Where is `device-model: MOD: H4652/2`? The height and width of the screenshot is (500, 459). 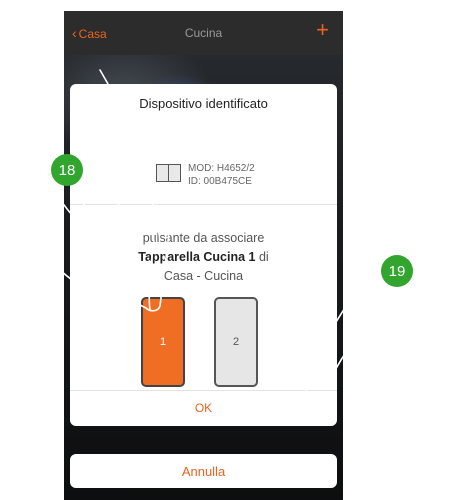
device-model: MOD: H4652/2 is located at coordinates (221, 168).